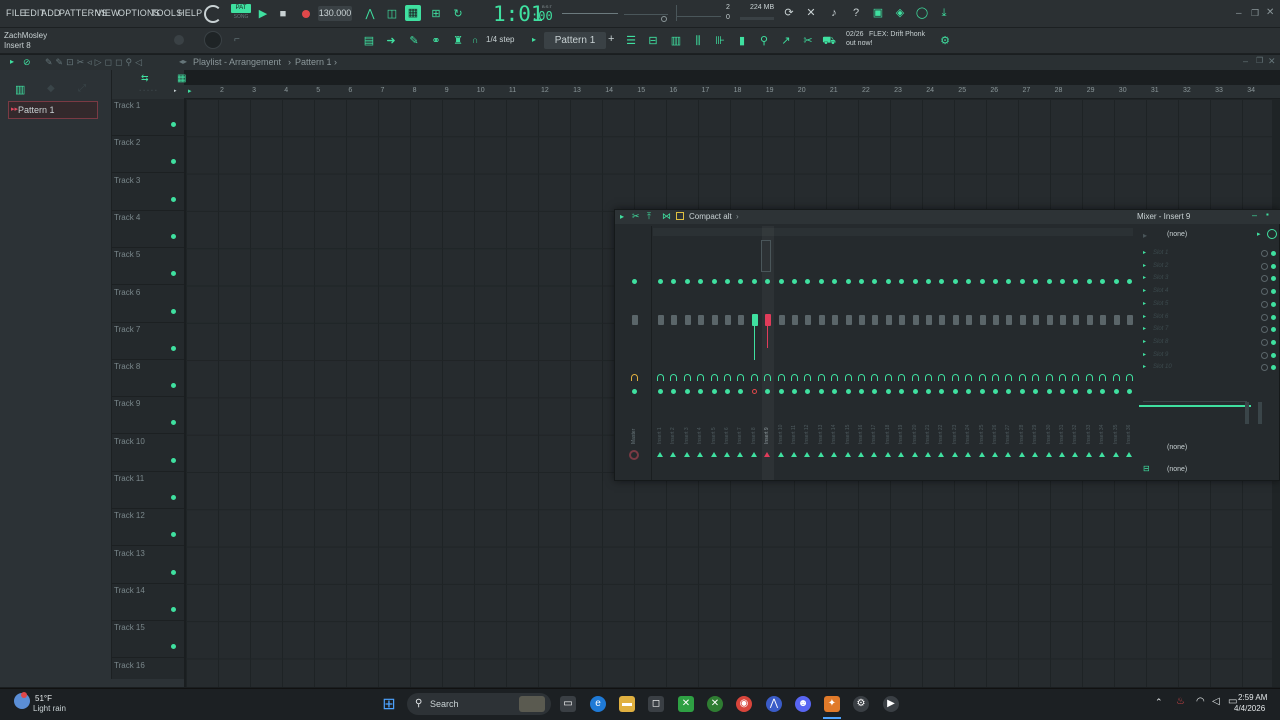  I want to click on menu-file: FILE, so click(16, 13).